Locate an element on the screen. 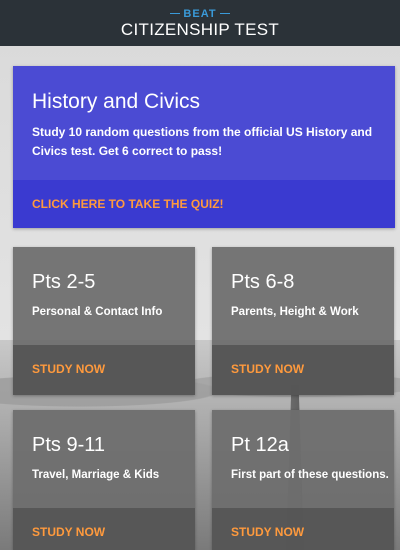  study-card-pts-6-8: Pts 6-8 Parents, Height & Work STUDY NOW is located at coordinates (303, 321).